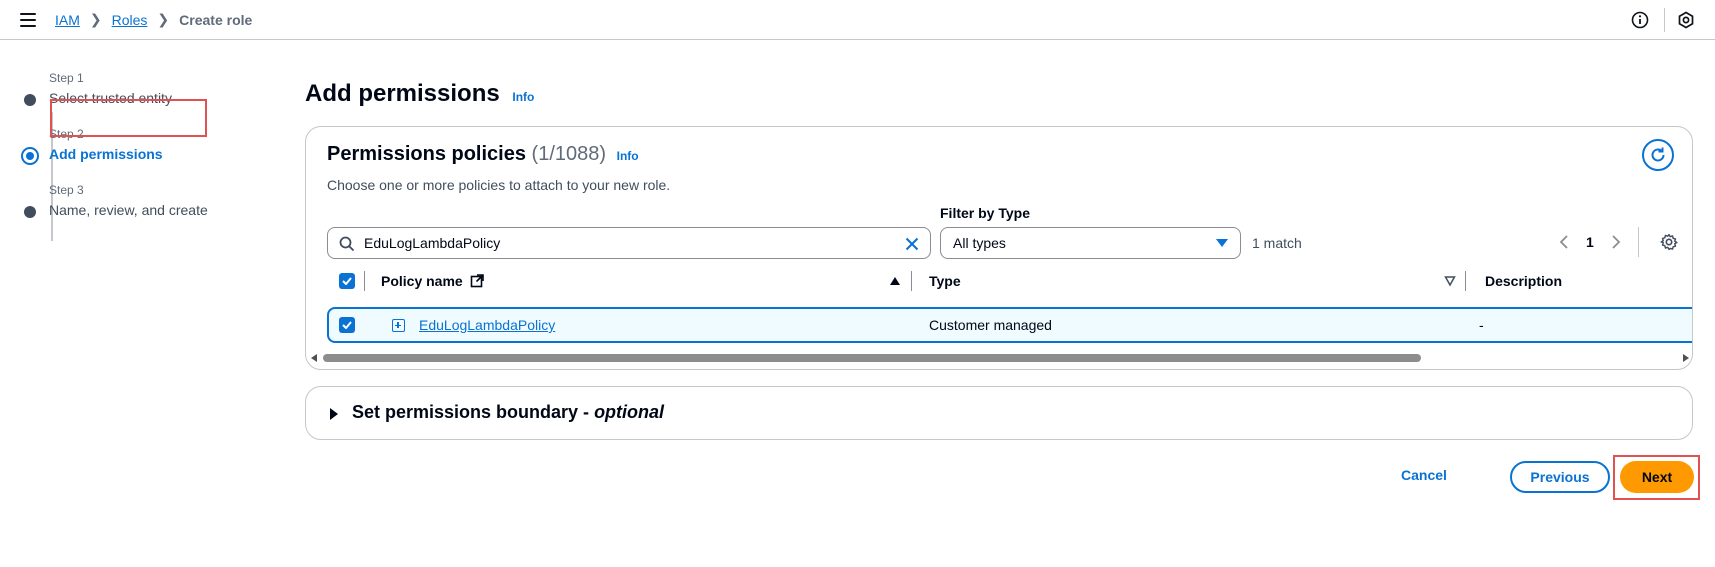 The image size is (1715, 567). Describe the element at coordinates (1481, 325) in the screenshot. I see `policy-description-cell: -` at that location.